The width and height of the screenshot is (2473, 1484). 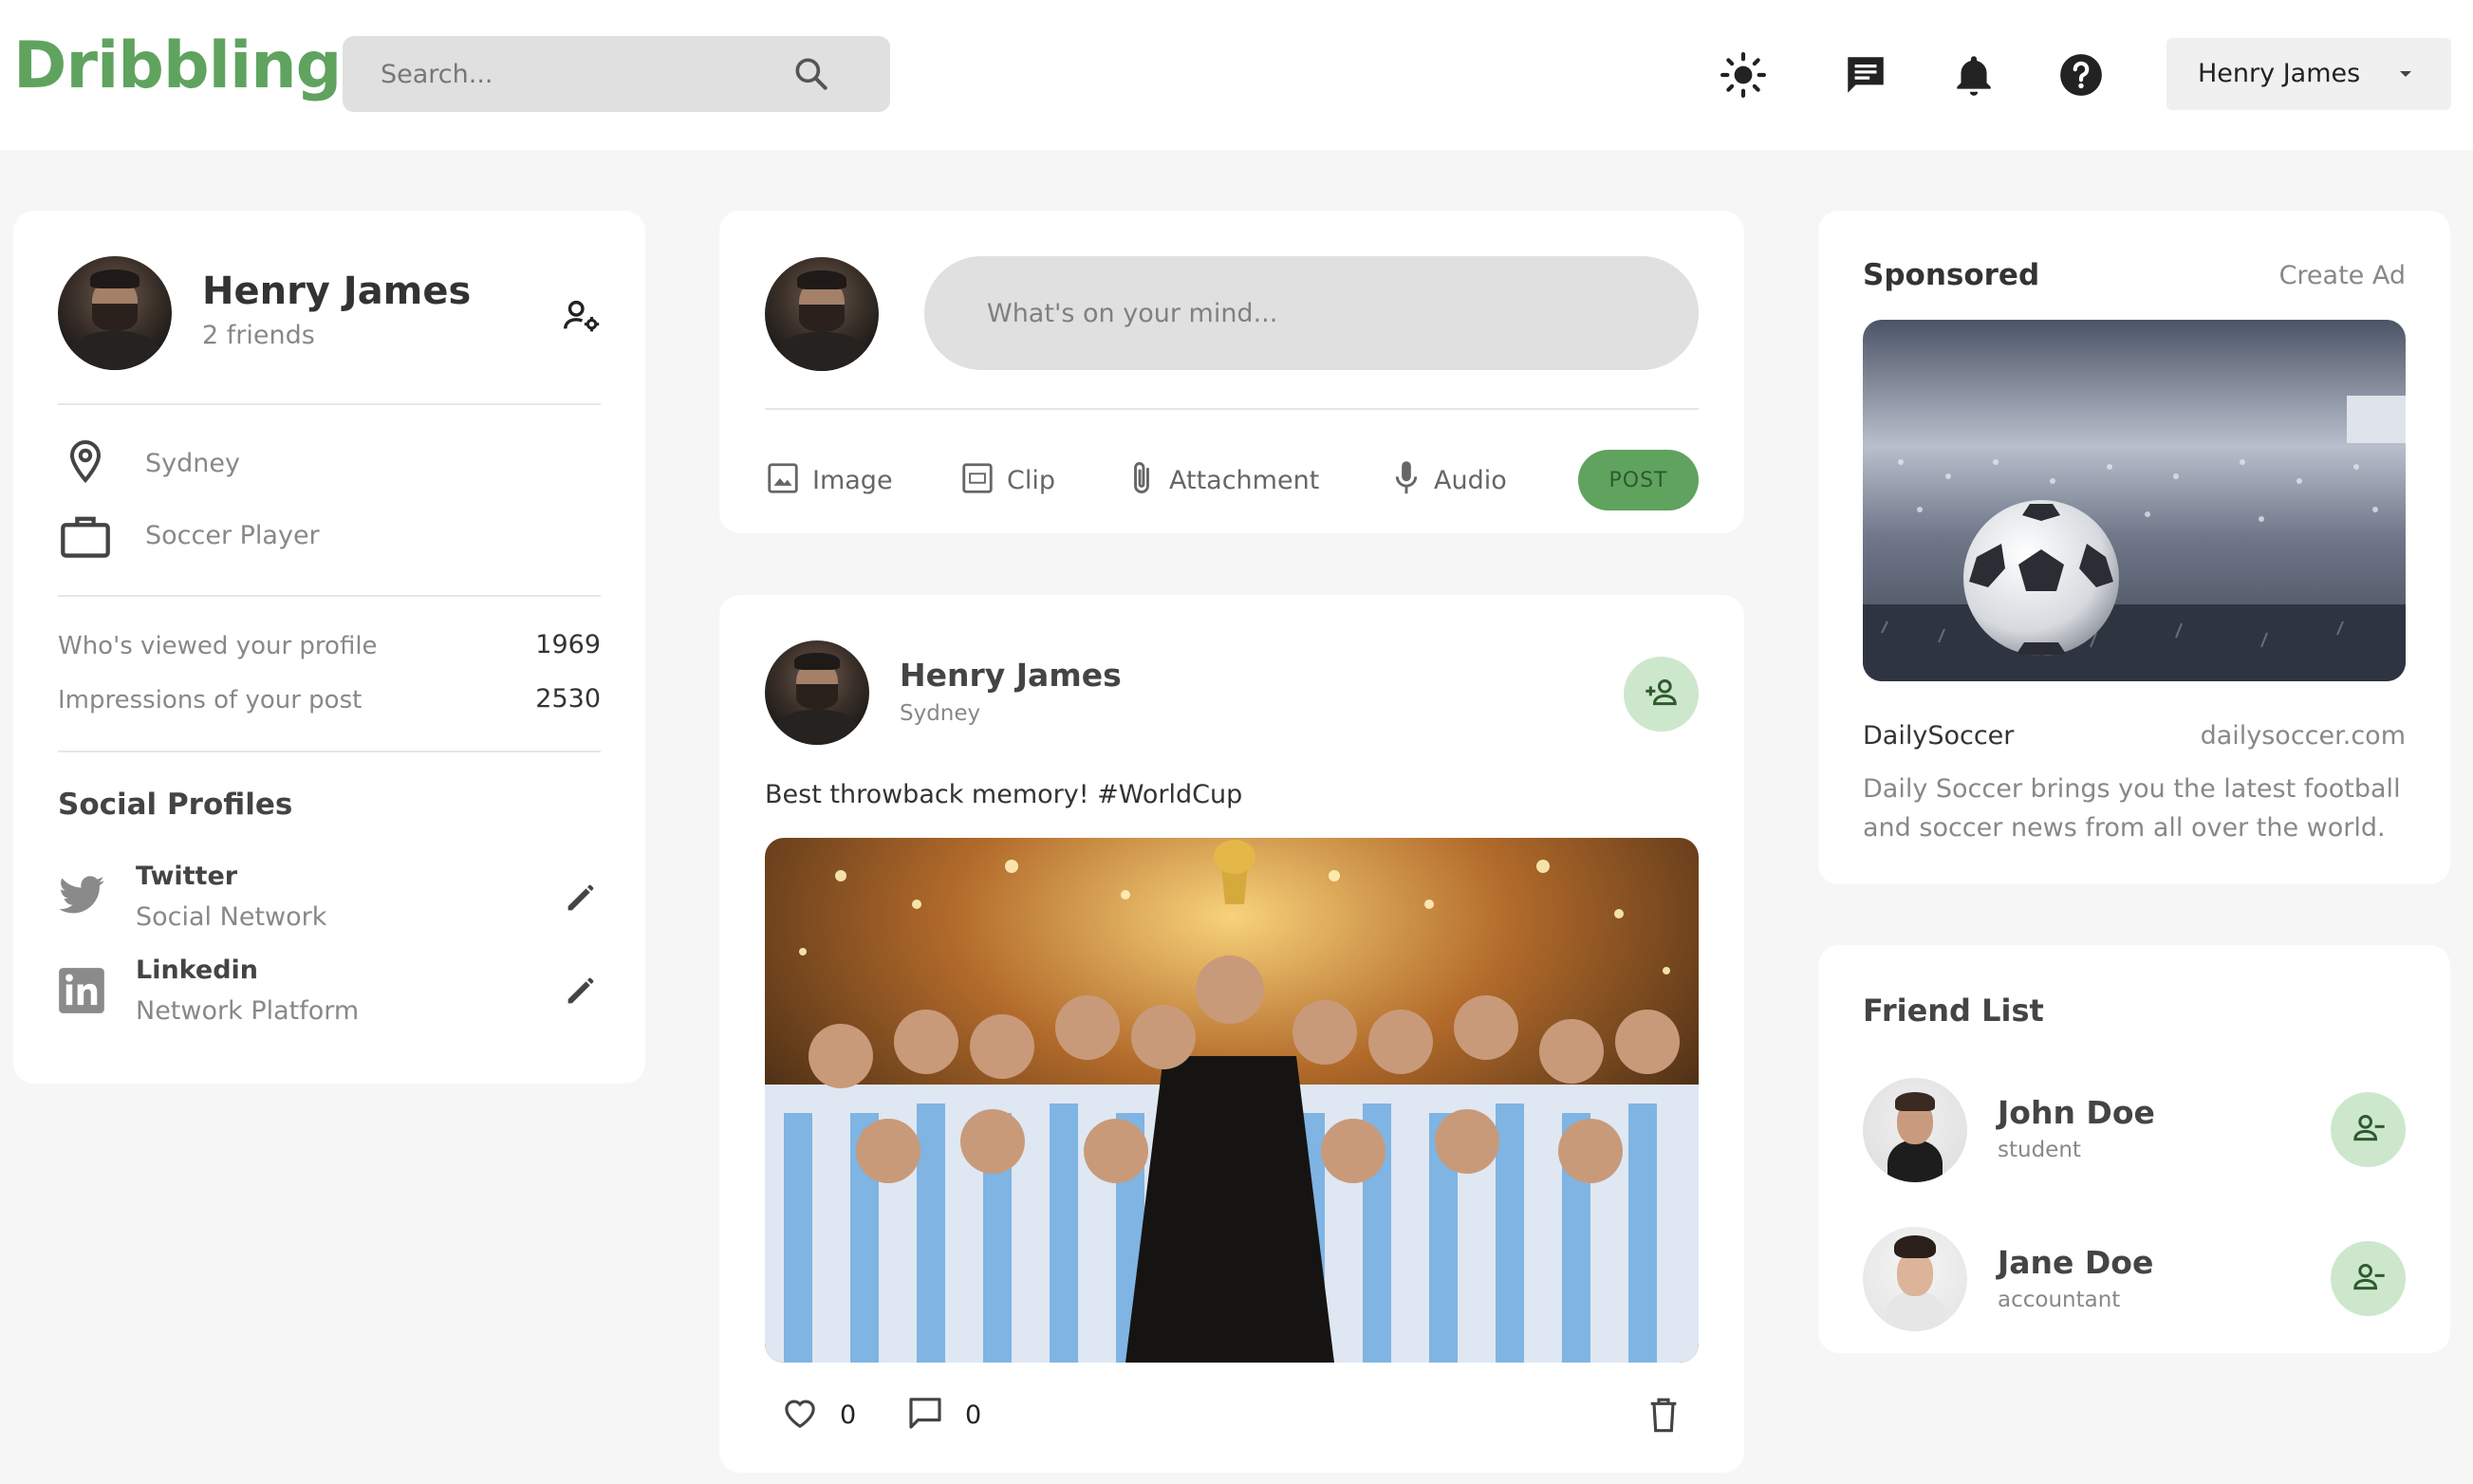 I want to click on briefcase-icon, so click(x=85, y=535).